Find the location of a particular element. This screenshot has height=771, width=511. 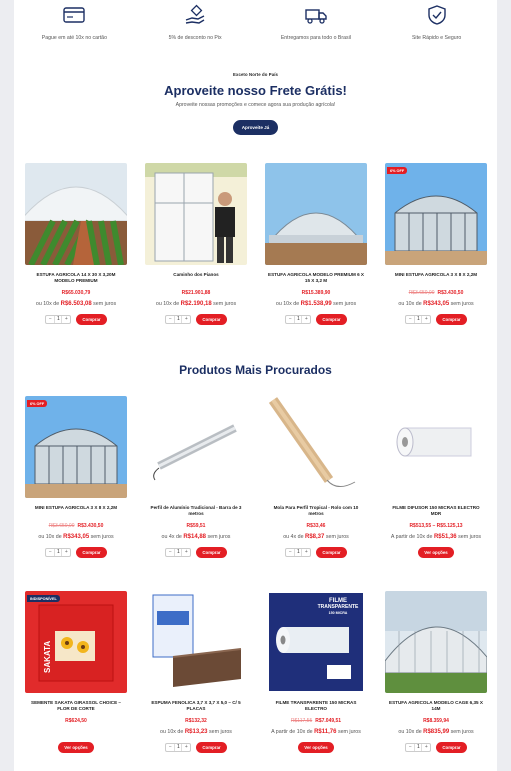

feature-pix-discount: 5% de desconto no Pix is located at coordinates (195, 26).